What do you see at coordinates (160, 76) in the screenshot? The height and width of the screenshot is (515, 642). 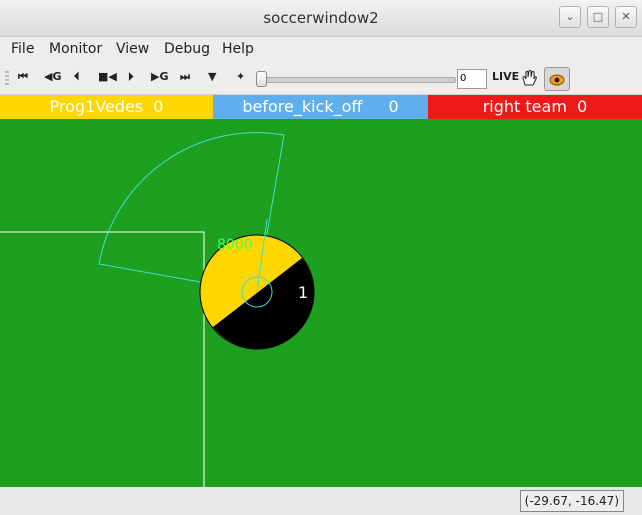 I see `go-next-goal-button: ▶G` at bounding box center [160, 76].